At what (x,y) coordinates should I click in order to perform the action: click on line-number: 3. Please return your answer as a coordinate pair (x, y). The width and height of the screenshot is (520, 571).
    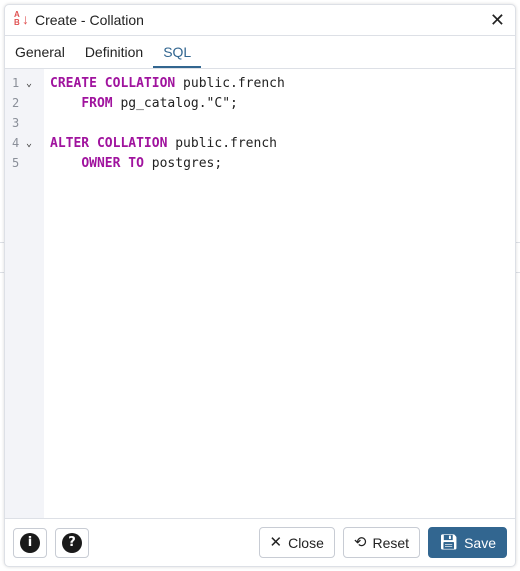
    Looking at the image, I should click on (24, 123).